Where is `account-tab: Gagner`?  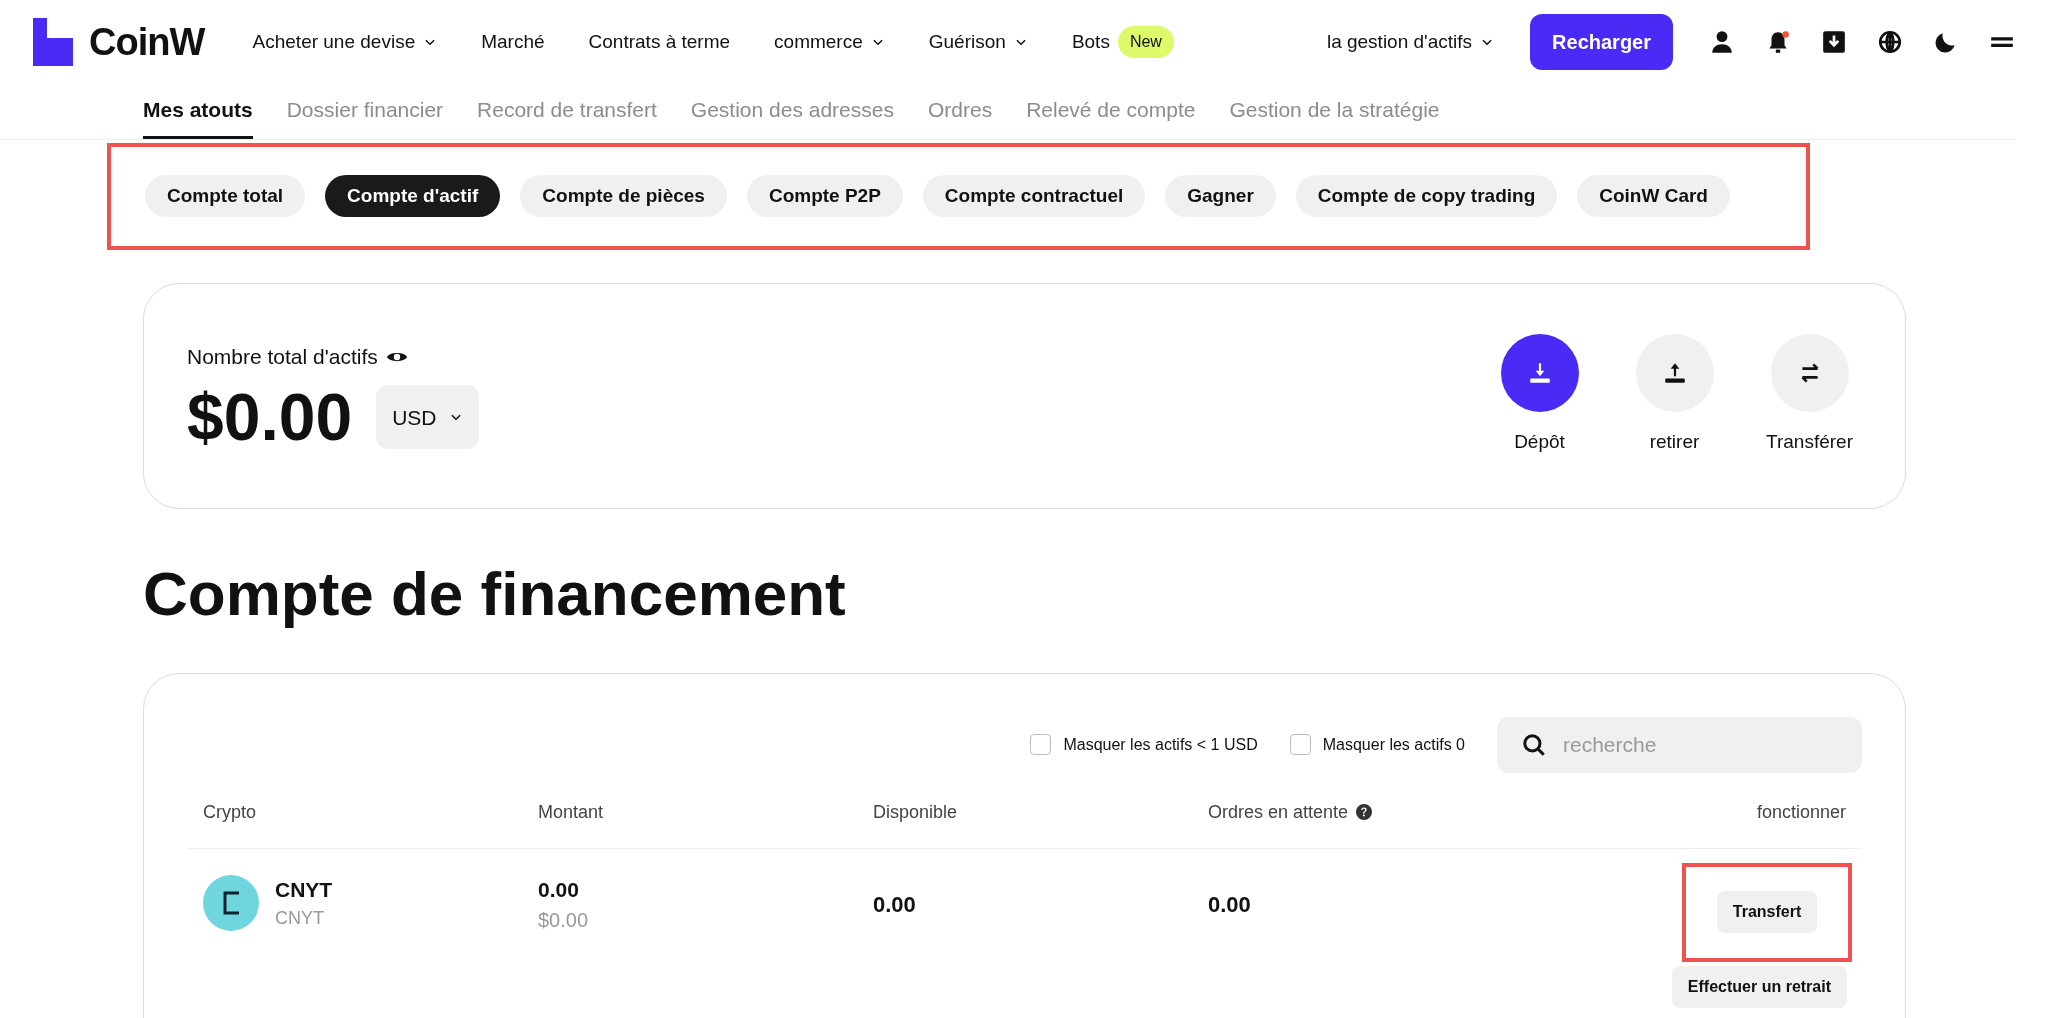
account-tab: Gagner is located at coordinates (1220, 196).